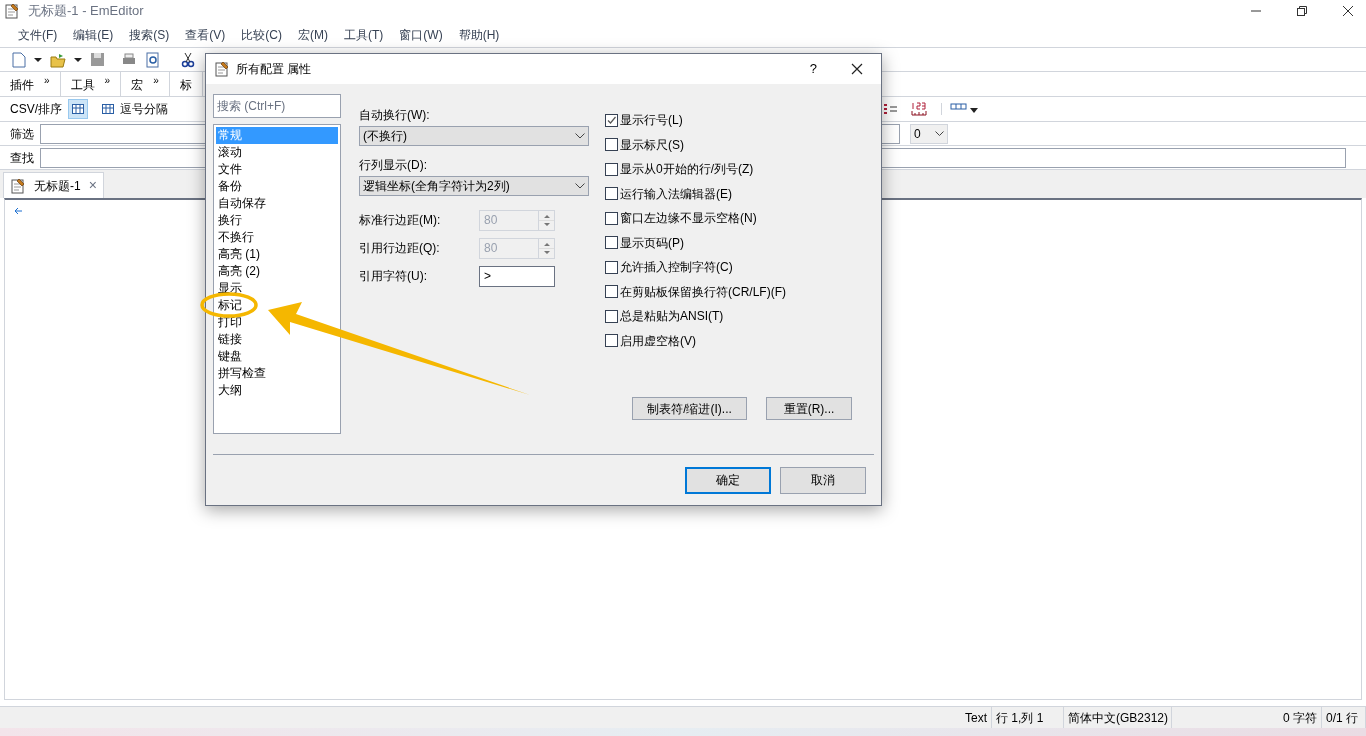 This screenshot has height=736, width=1366. I want to click on filter-label: 筛选, so click(22, 134).